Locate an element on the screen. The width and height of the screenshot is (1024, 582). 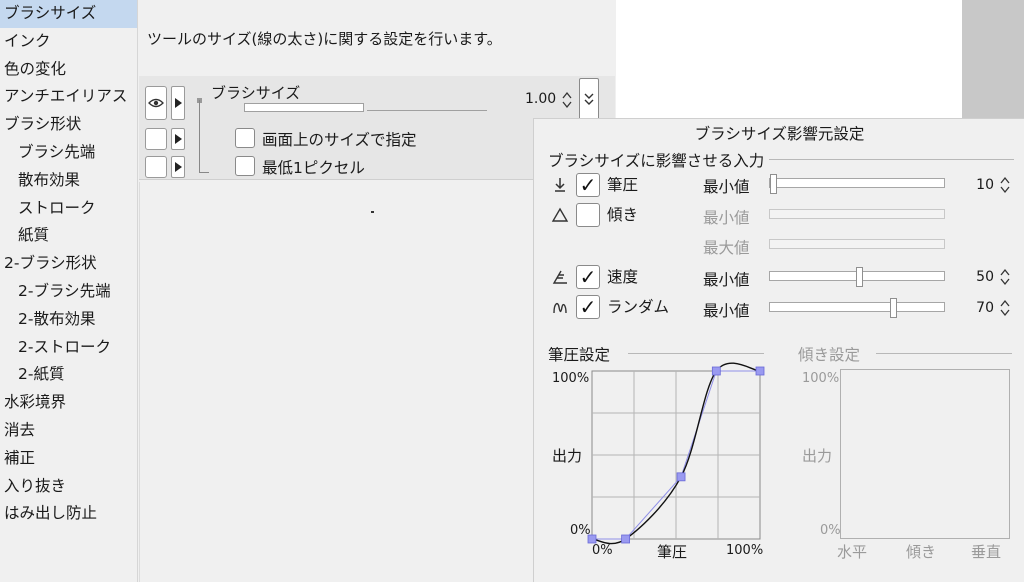
nav-item-brush-tip: ブラシ先端 is located at coordinates (68, 153).